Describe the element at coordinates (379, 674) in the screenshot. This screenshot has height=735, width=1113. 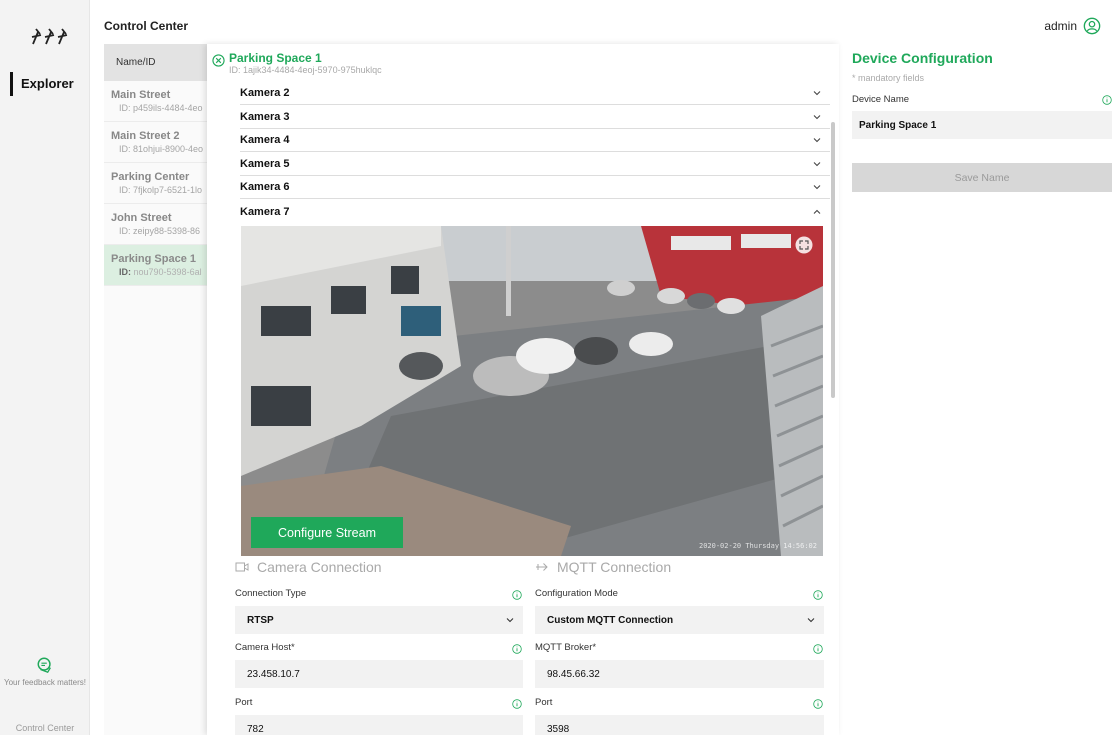
I see `camera-host-input: 23.458.10.7` at that location.